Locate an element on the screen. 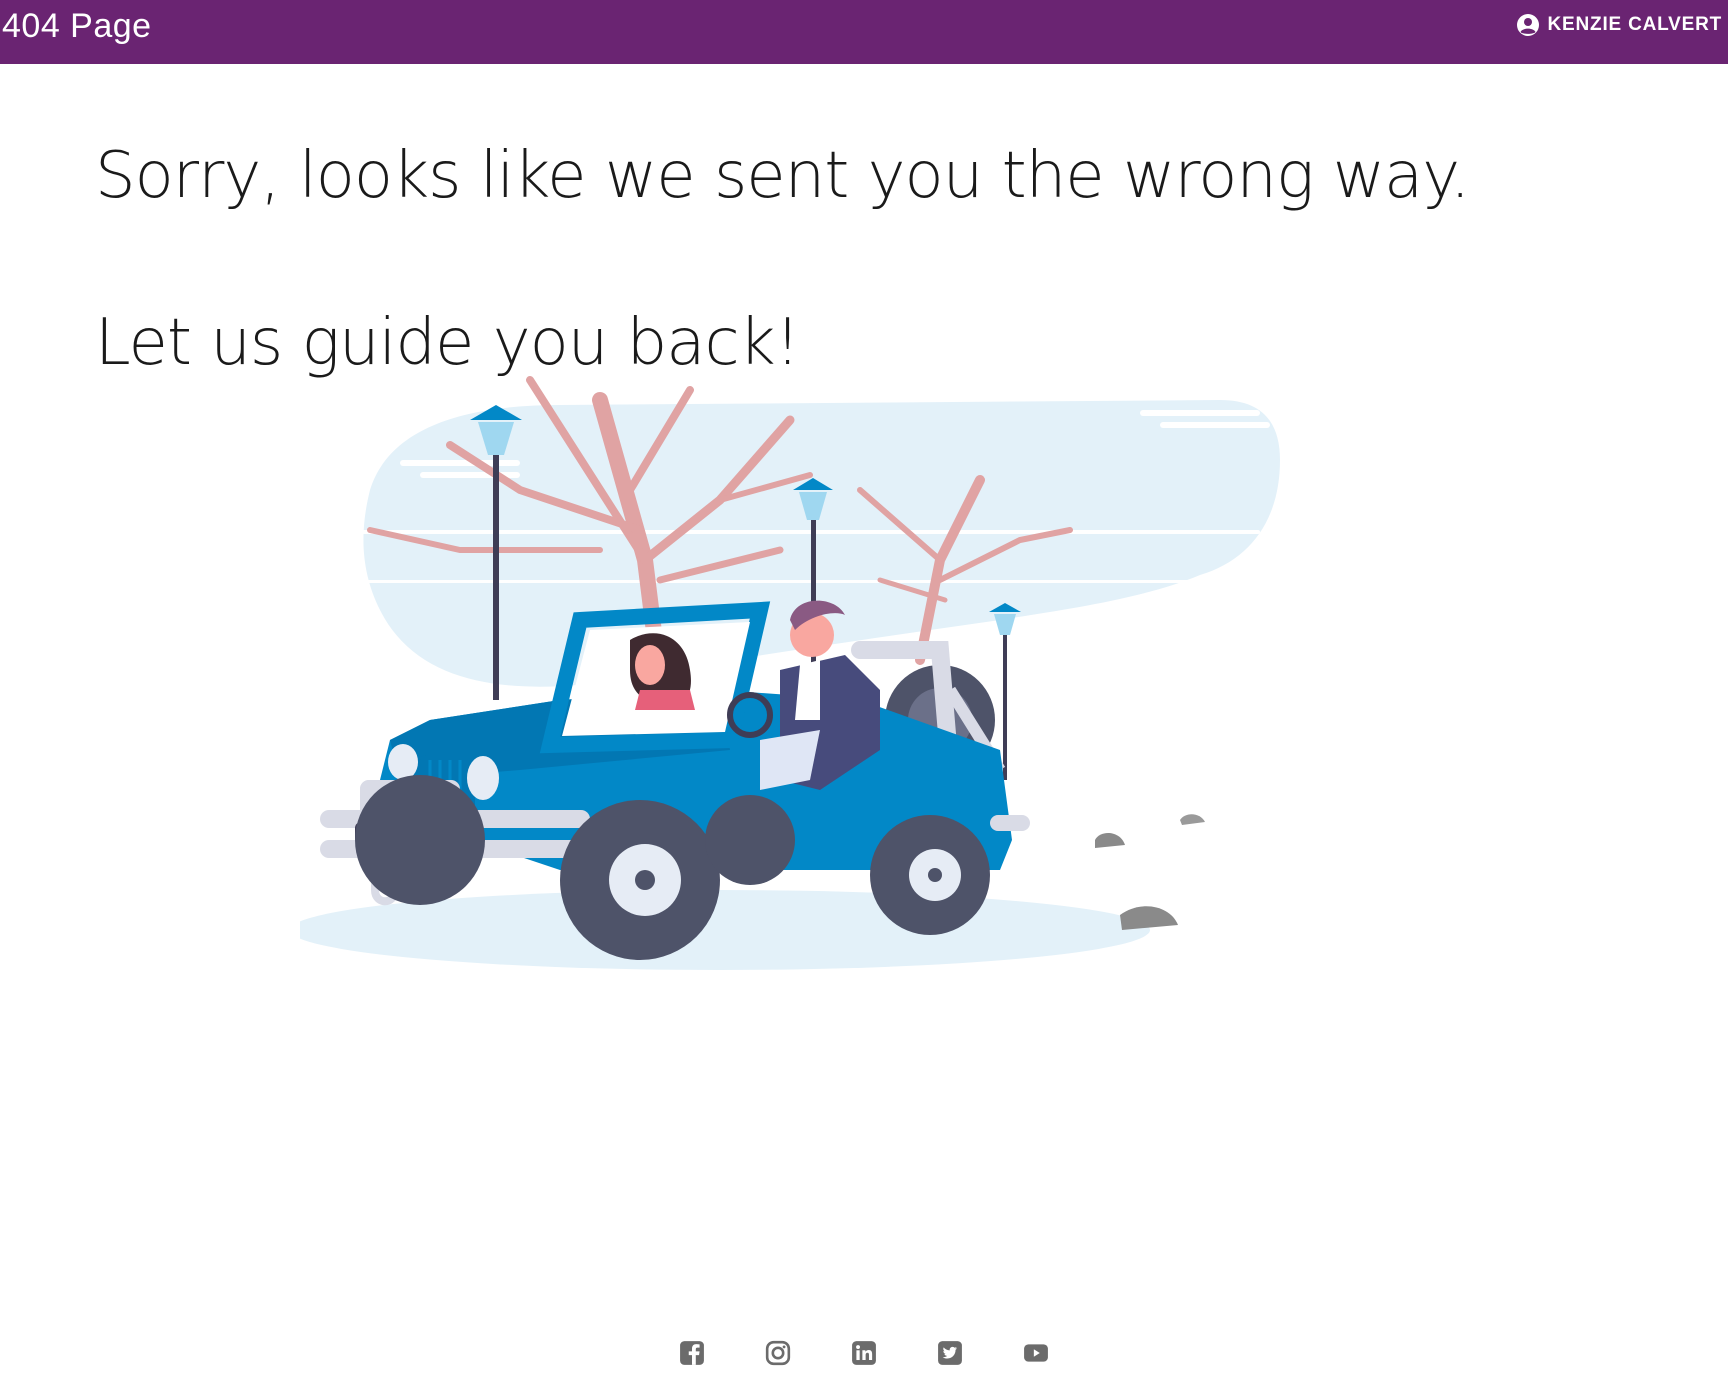 The height and width of the screenshot is (1398, 1728). facebook-icon is located at coordinates (692, 1353).